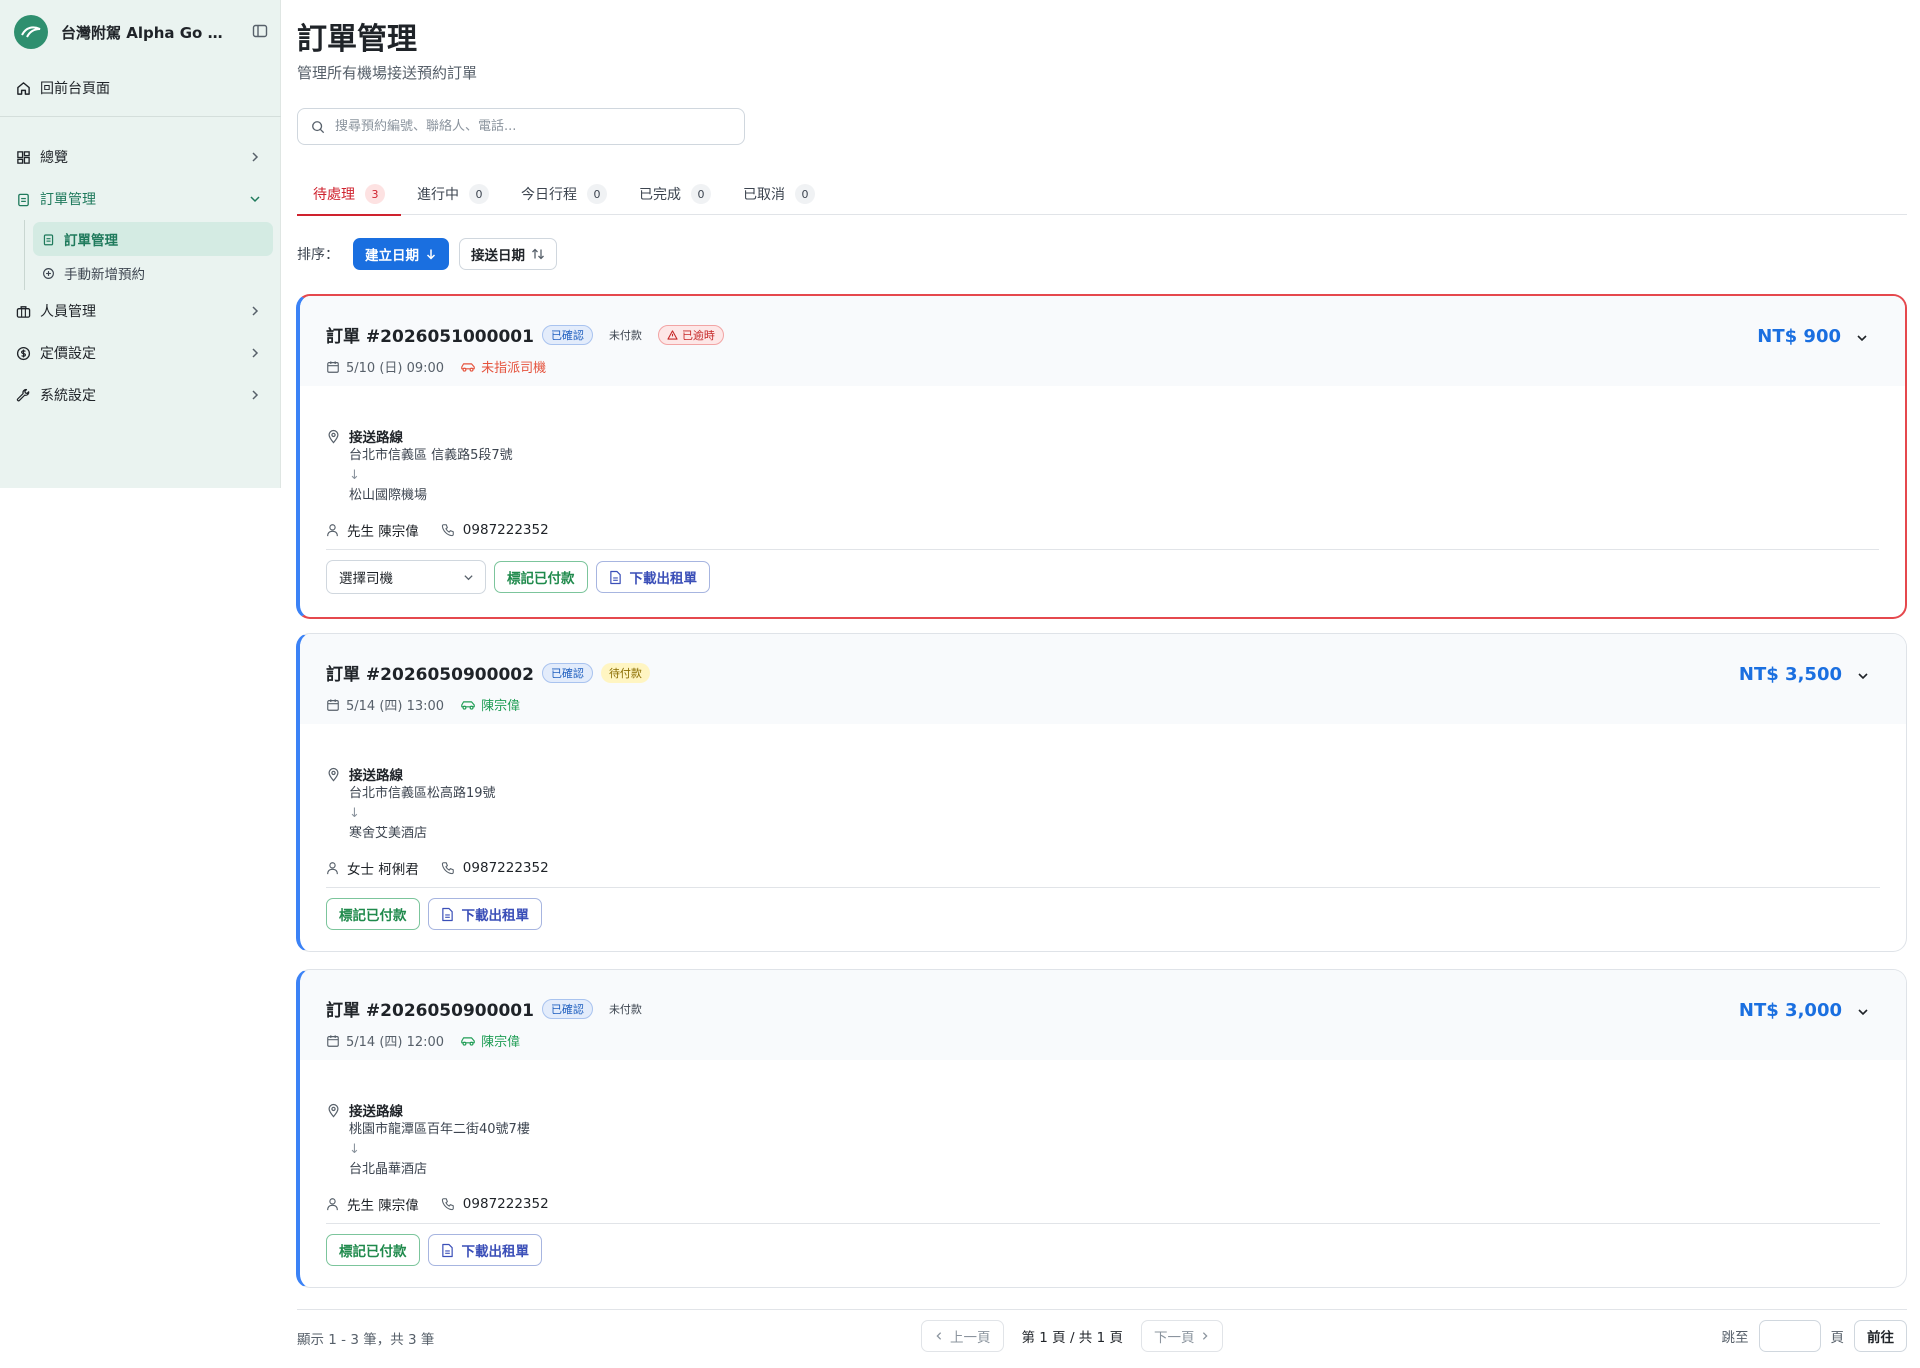  I want to click on prev-page-button: 上一頁, so click(962, 1336).